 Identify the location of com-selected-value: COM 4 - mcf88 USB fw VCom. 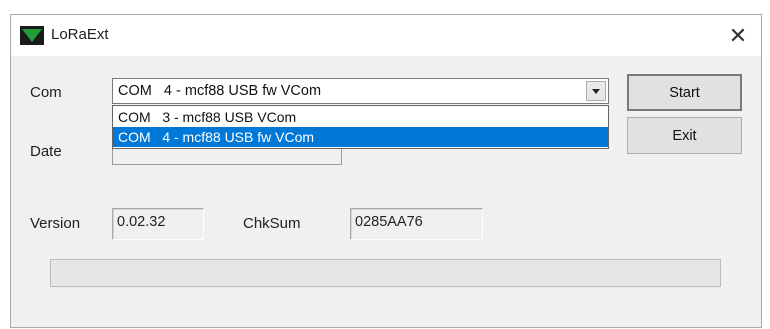
(220, 91).